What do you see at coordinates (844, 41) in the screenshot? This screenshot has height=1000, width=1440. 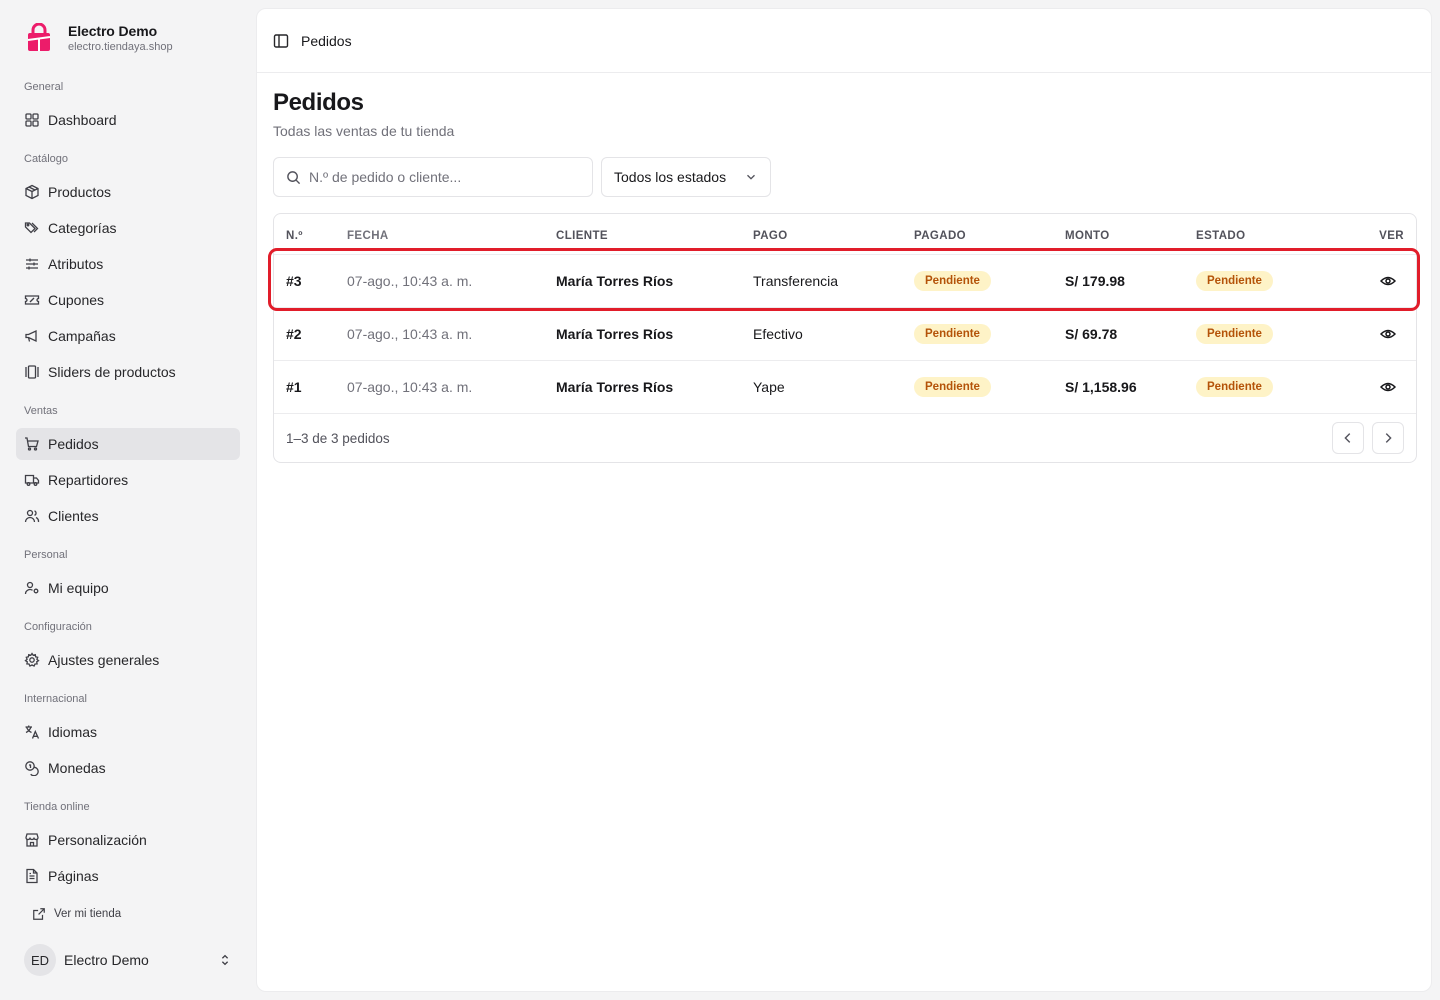 I see `topbar: Pedidos` at bounding box center [844, 41].